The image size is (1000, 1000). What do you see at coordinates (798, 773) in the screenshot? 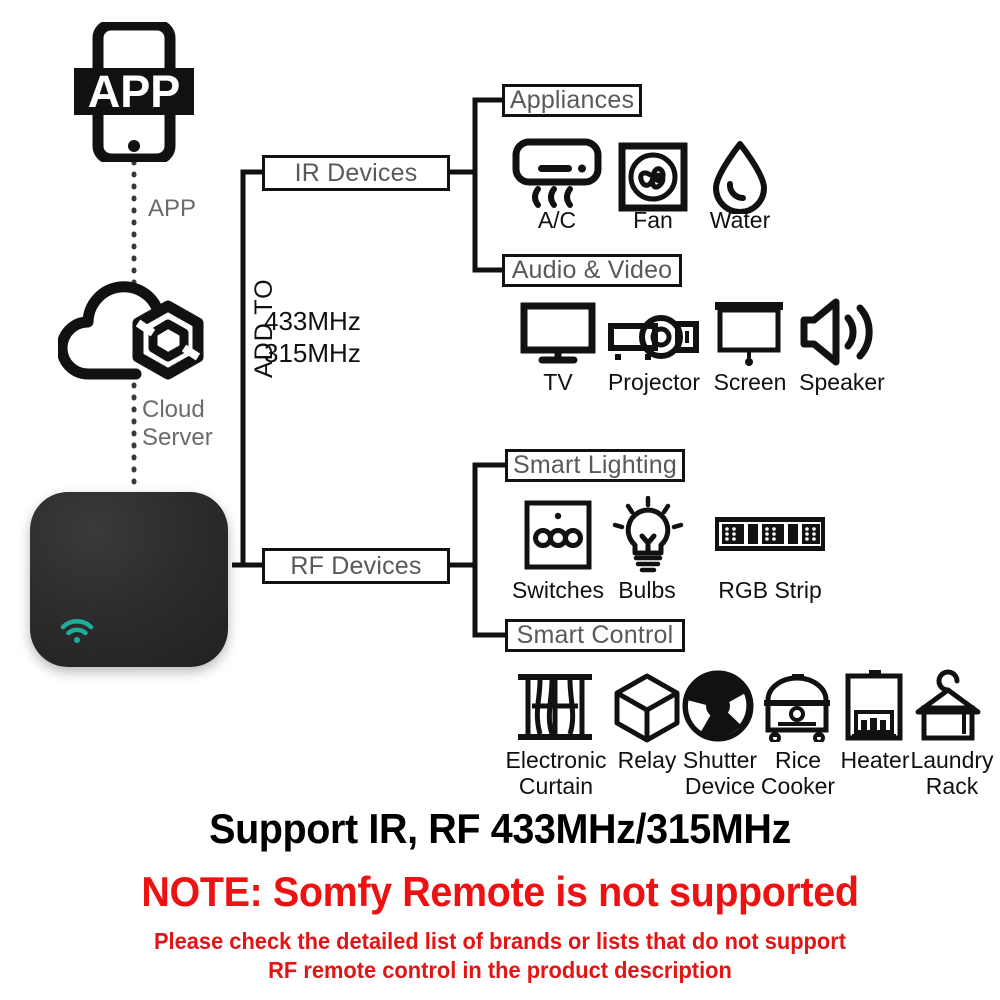
I see `caption-rice-cooker: Rice Cooker` at bounding box center [798, 773].